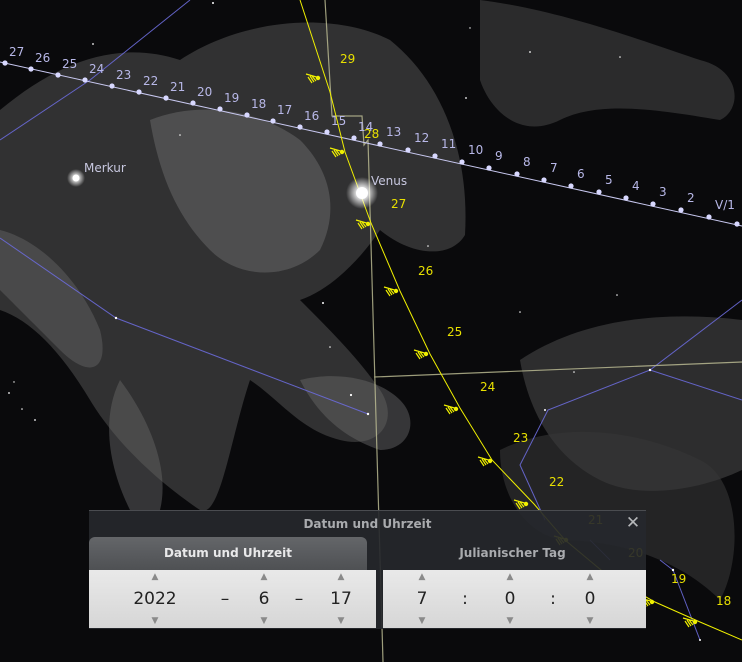 The image size is (742, 662). I want to click on venus-day-label: 26, so click(425, 271).